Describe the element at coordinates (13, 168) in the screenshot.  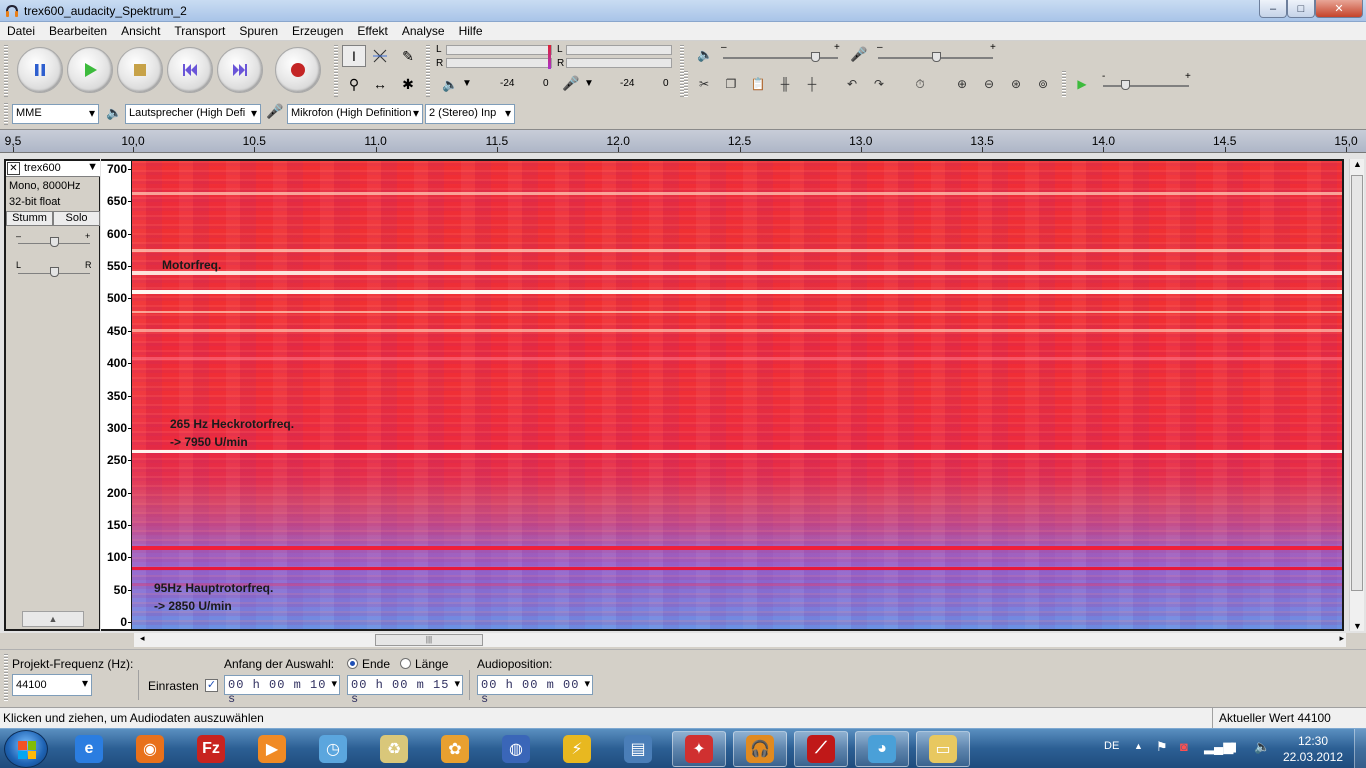
I see `track-close-button: ✕` at that location.